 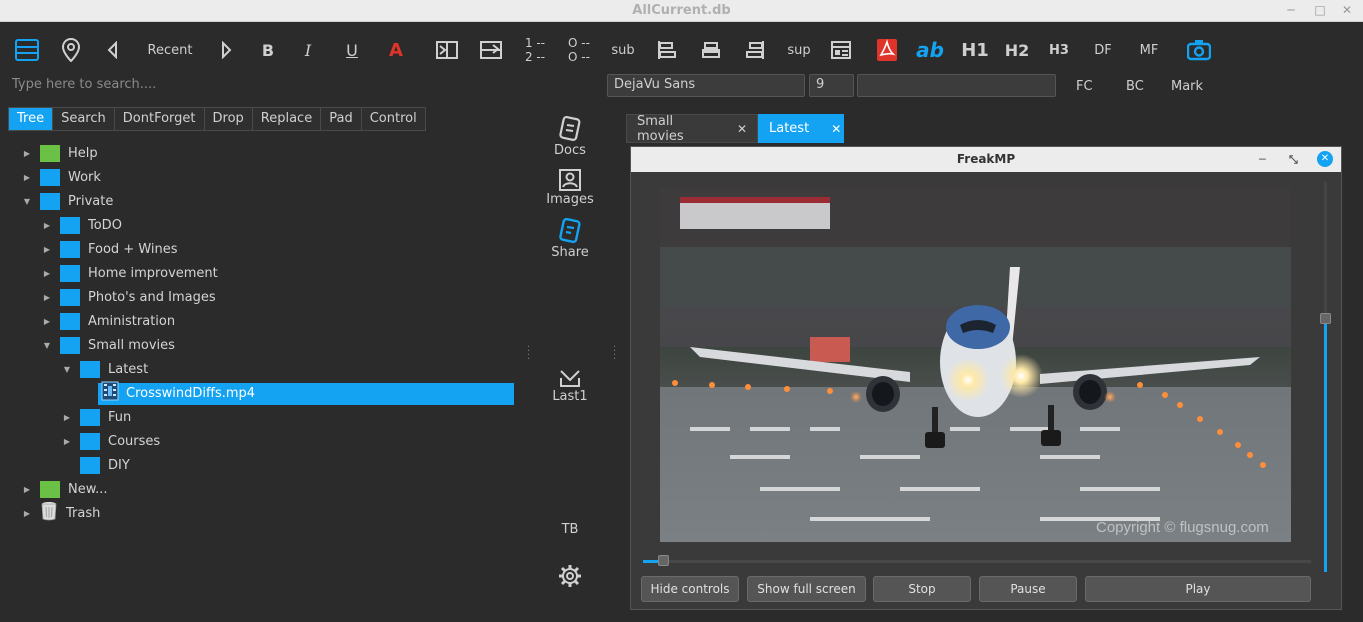 What do you see at coordinates (159, 119) in the screenshot?
I see `tab-dontforget: DontForget` at bounding box center [159, 119].